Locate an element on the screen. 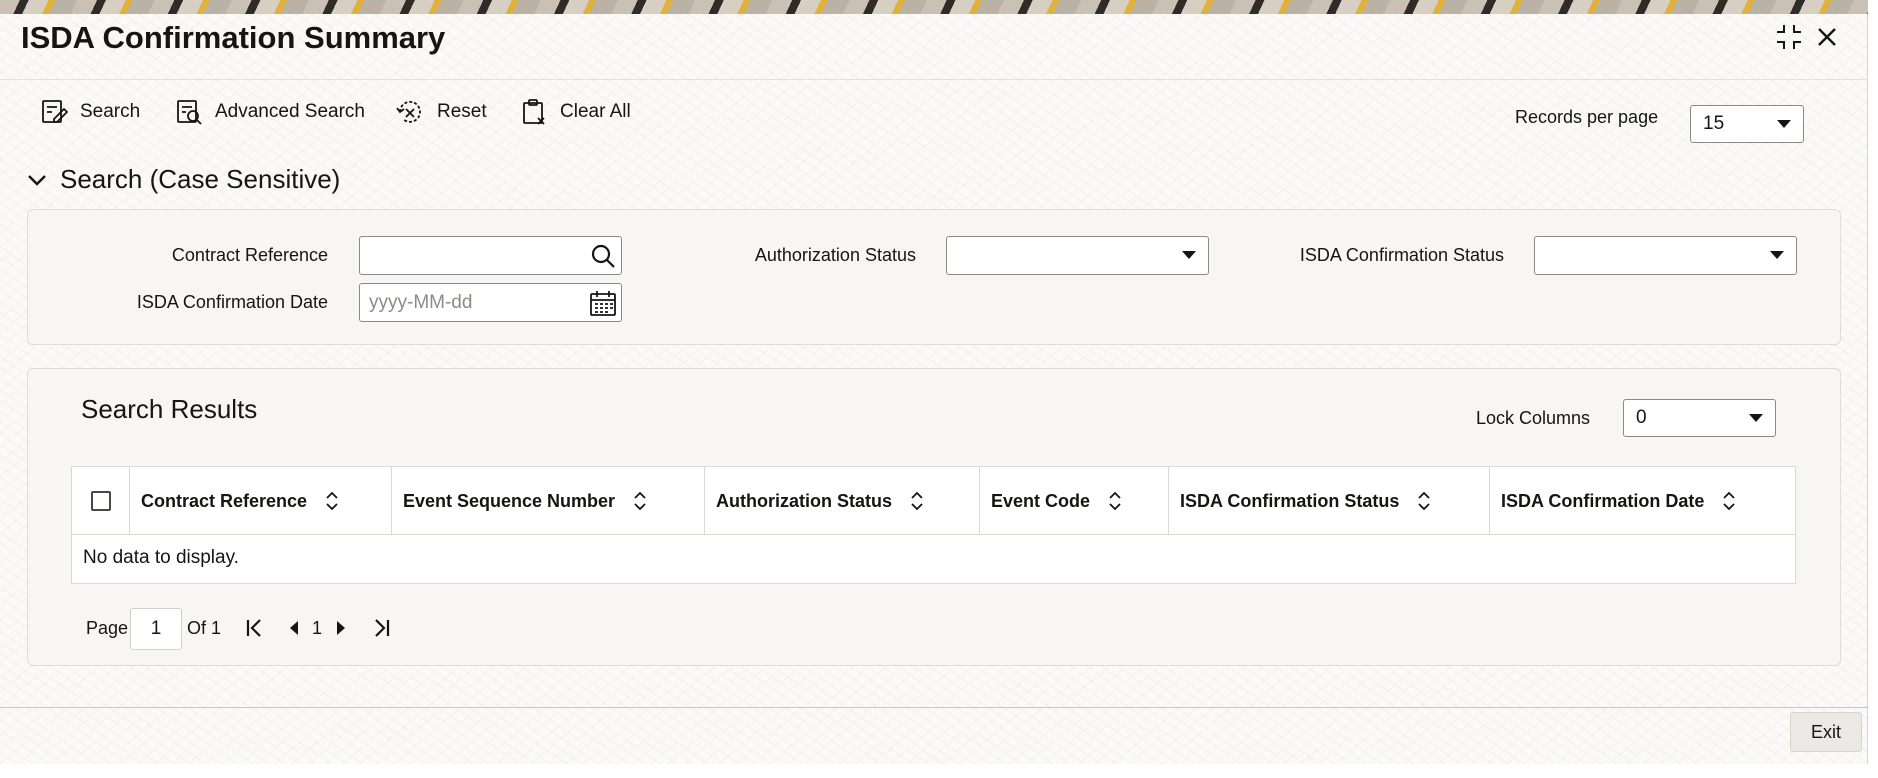 The image size is (1878, 778). next-page-icon is located at coordinates (341, 628).